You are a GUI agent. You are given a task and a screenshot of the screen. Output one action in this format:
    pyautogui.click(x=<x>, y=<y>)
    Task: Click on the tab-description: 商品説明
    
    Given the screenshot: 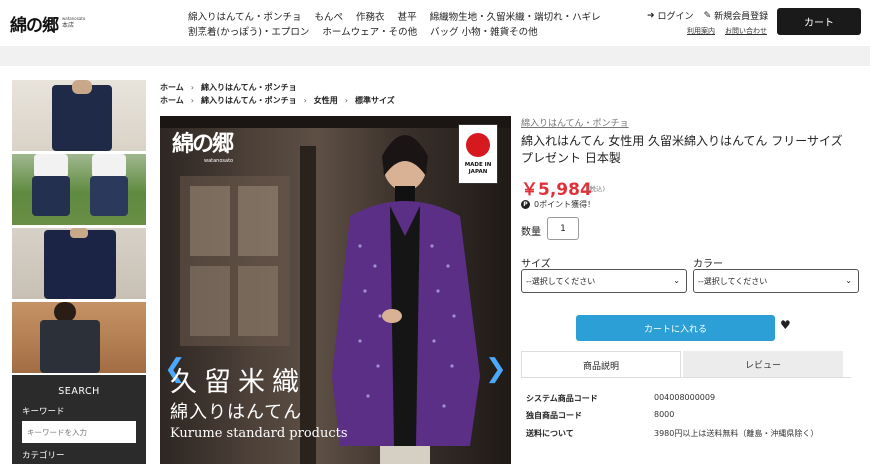 What is the action you would take?
    pyautogui.click(x=601, y=364)
    